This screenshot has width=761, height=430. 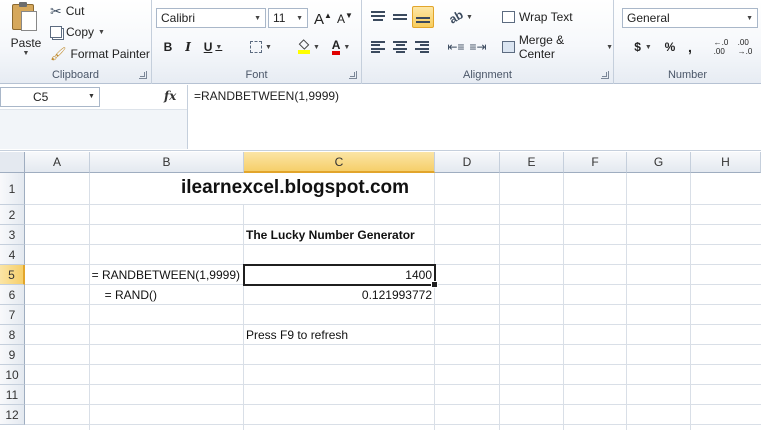 I want to click on italic-button: I, so click(x=188, y=47).